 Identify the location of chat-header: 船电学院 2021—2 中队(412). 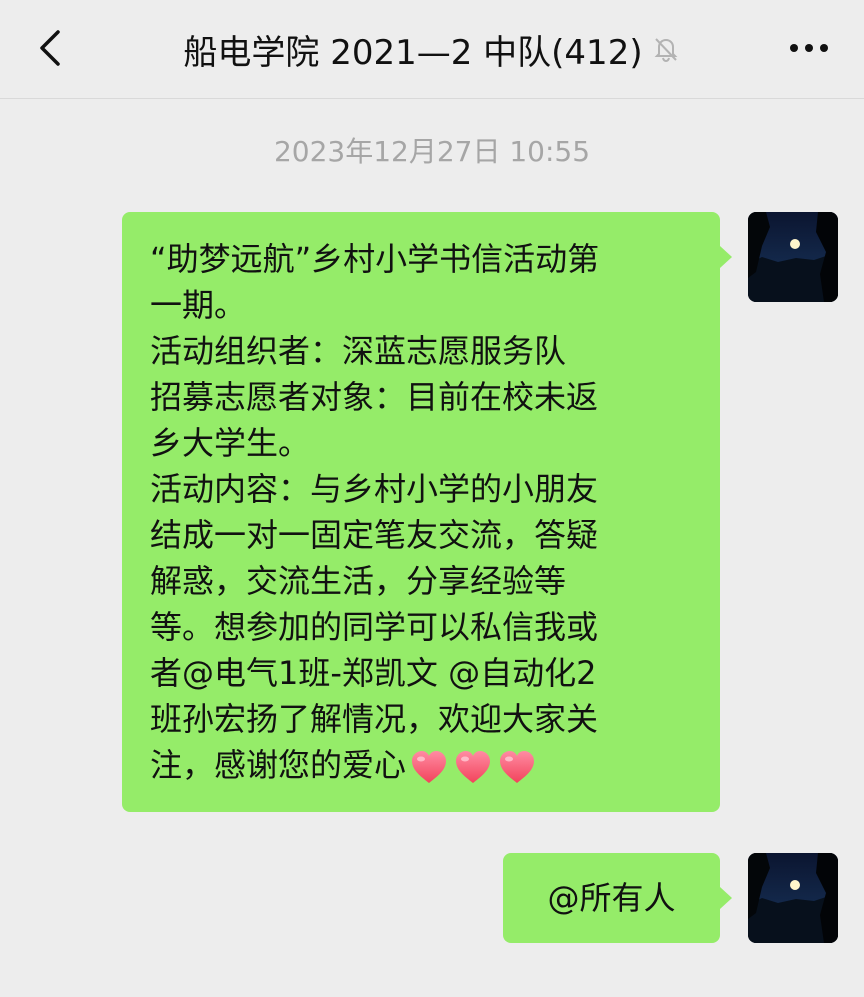
(432, 49).